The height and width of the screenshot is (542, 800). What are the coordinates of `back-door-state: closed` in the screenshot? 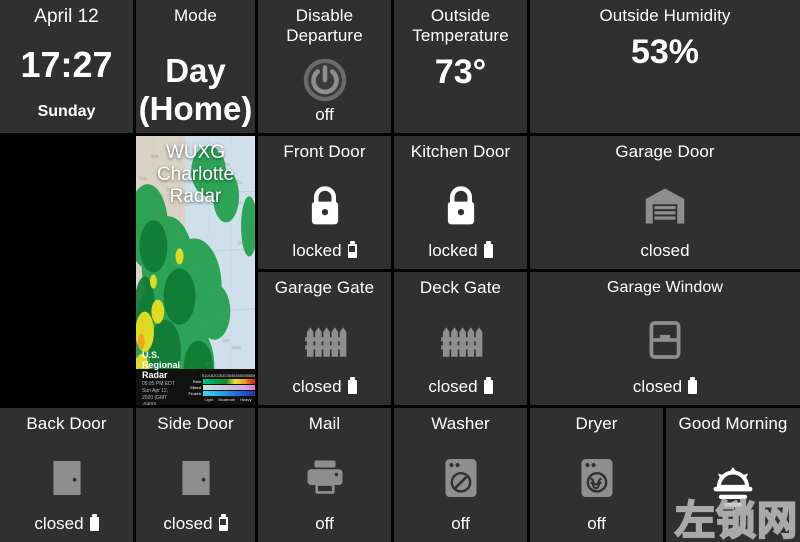 It's located at (66, 524).